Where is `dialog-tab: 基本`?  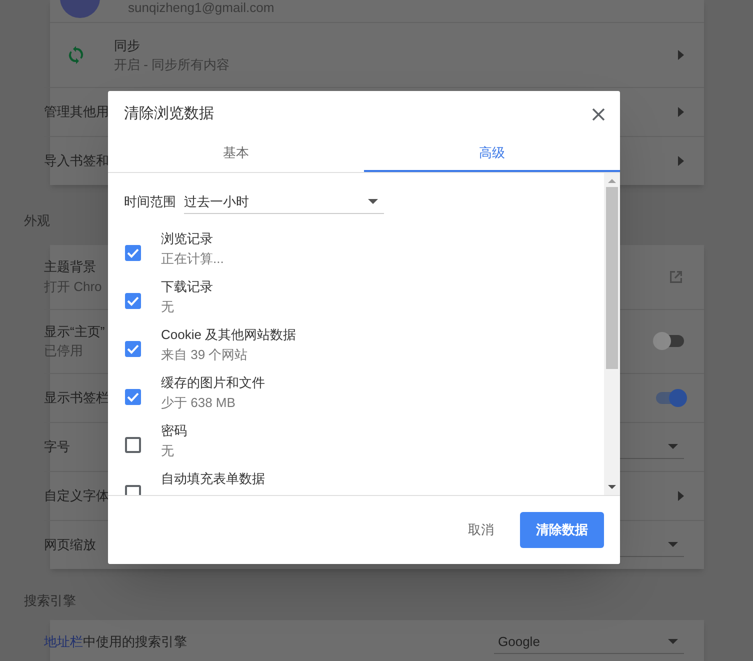
dialog-tab: 基本 is located at coordinates (236, 153).